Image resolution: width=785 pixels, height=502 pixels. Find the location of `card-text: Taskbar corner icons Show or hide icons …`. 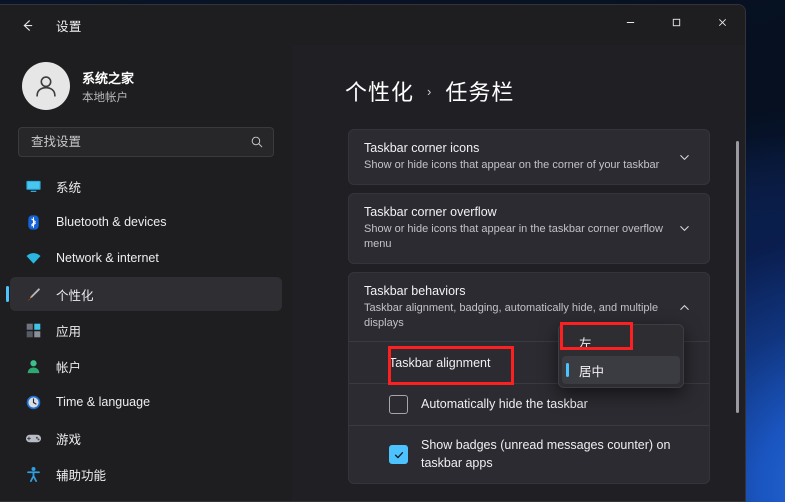

card-text: Taskbar corner icons Show or hide icons … is located at coordinates (518, 157).